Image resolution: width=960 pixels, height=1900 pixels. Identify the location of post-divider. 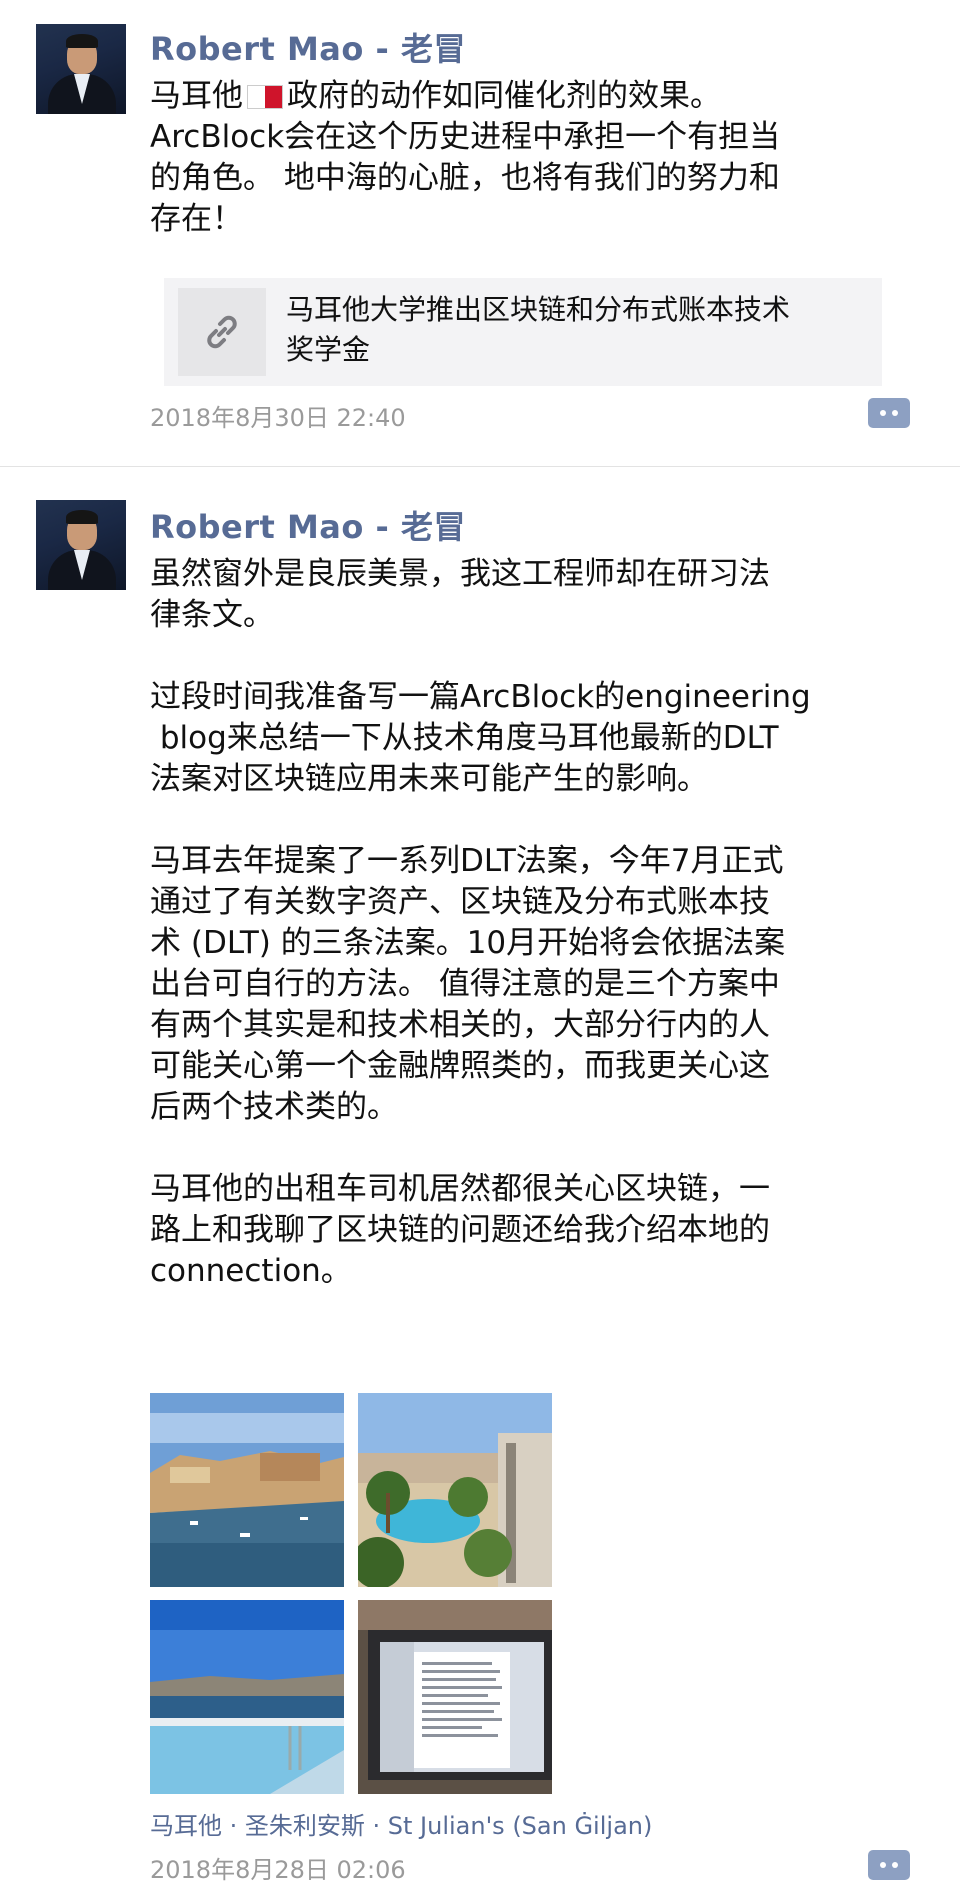
(480, 466).